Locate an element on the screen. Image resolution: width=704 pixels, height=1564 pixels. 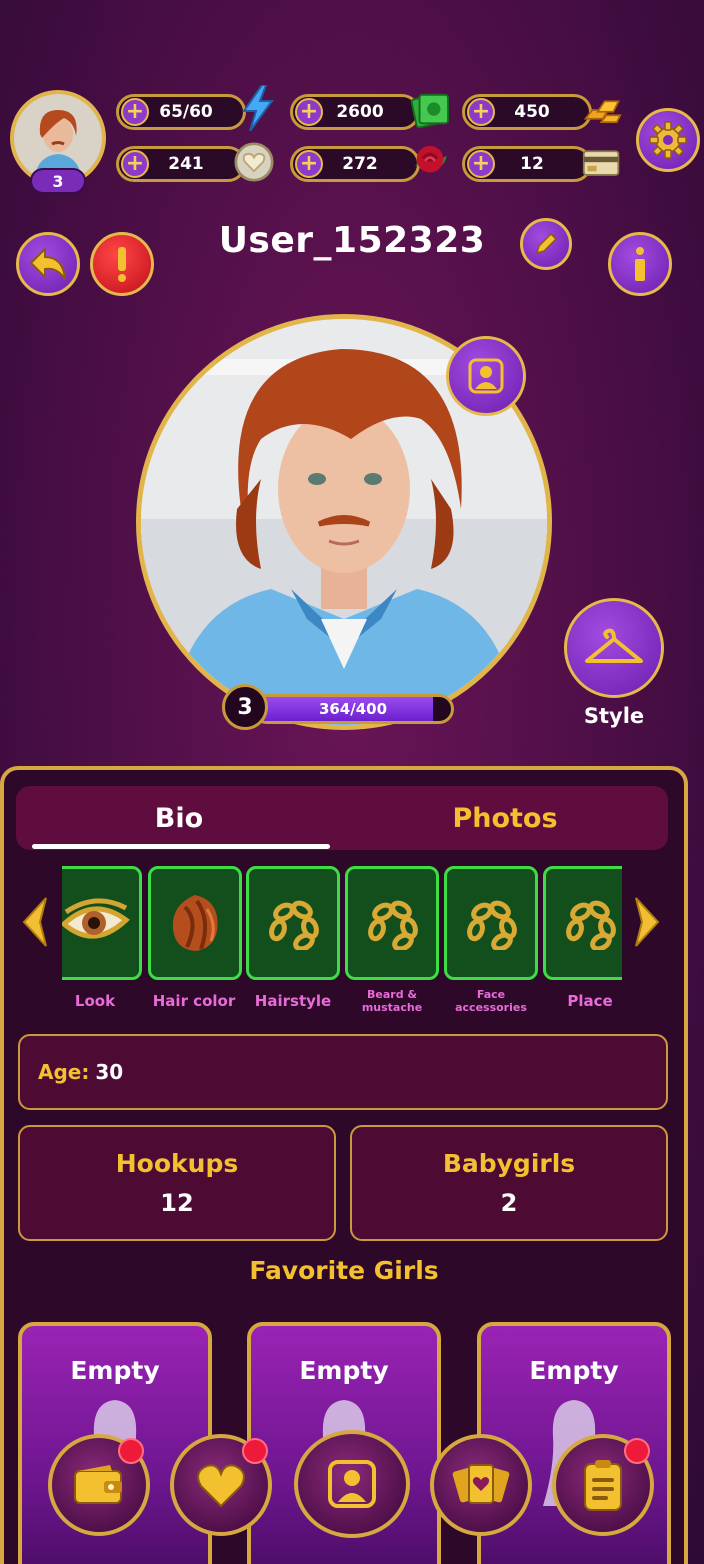
profile-tabs: Bio Photos is located at coordinates (342, 818).